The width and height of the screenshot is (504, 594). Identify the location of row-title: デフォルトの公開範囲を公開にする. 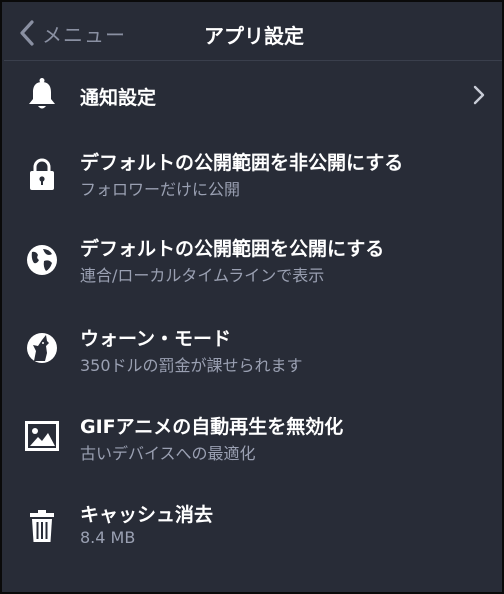
(232, 249).